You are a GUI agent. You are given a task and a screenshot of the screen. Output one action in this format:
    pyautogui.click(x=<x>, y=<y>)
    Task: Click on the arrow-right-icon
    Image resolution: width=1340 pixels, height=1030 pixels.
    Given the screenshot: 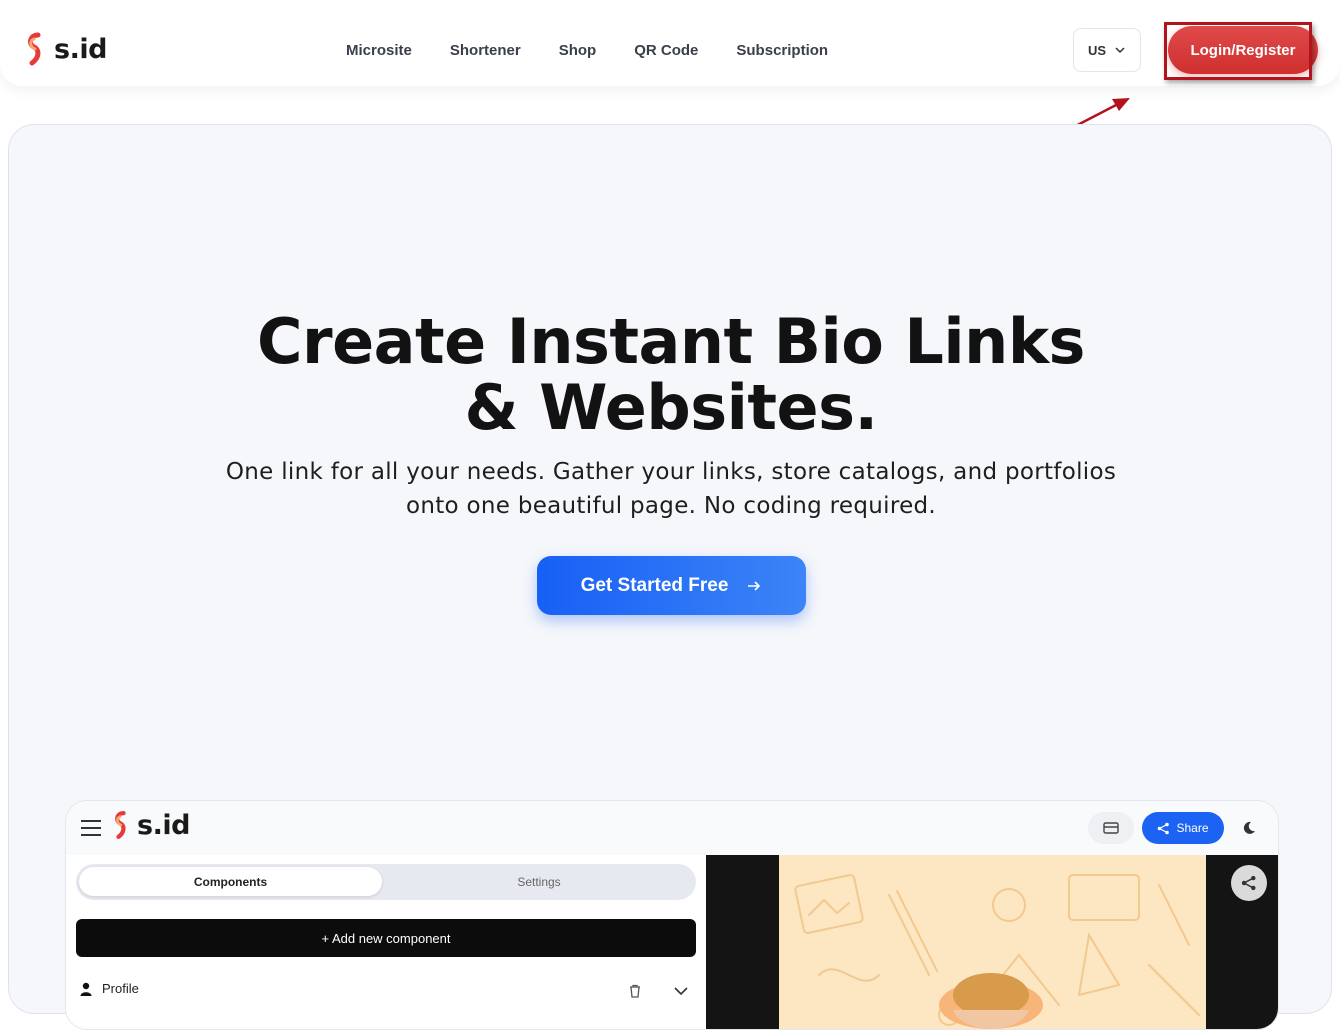 What is the action you would take?
    pyautogui.click(x=754, y=585)
    